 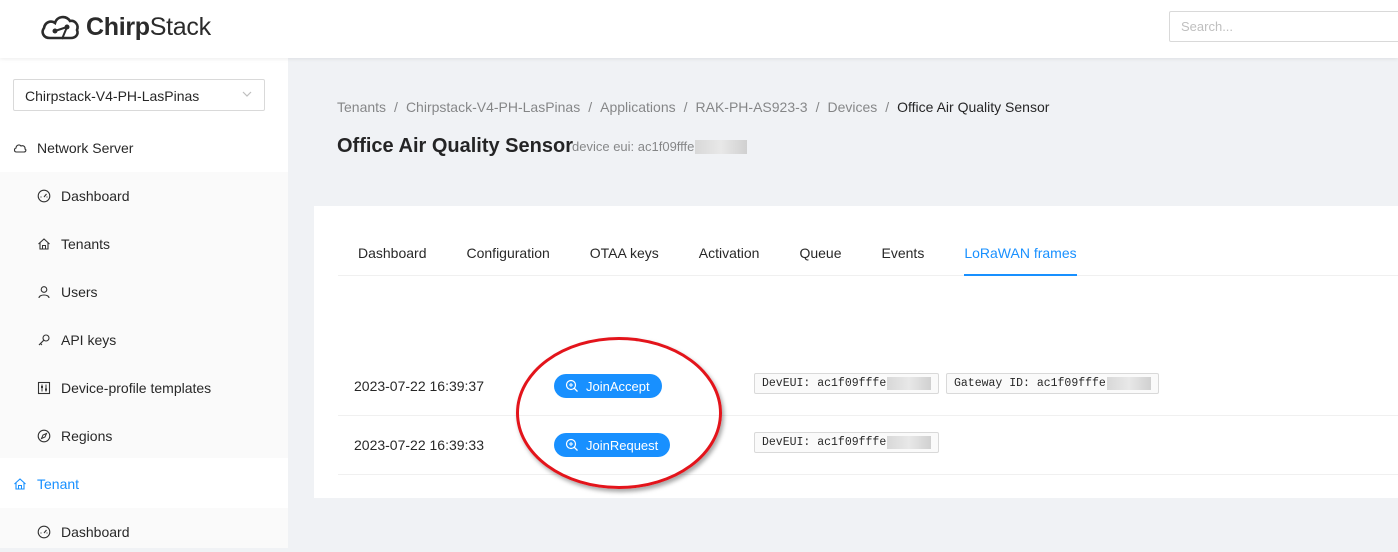 I want to click on control-sliders-icon, so click(x=44, y=388).